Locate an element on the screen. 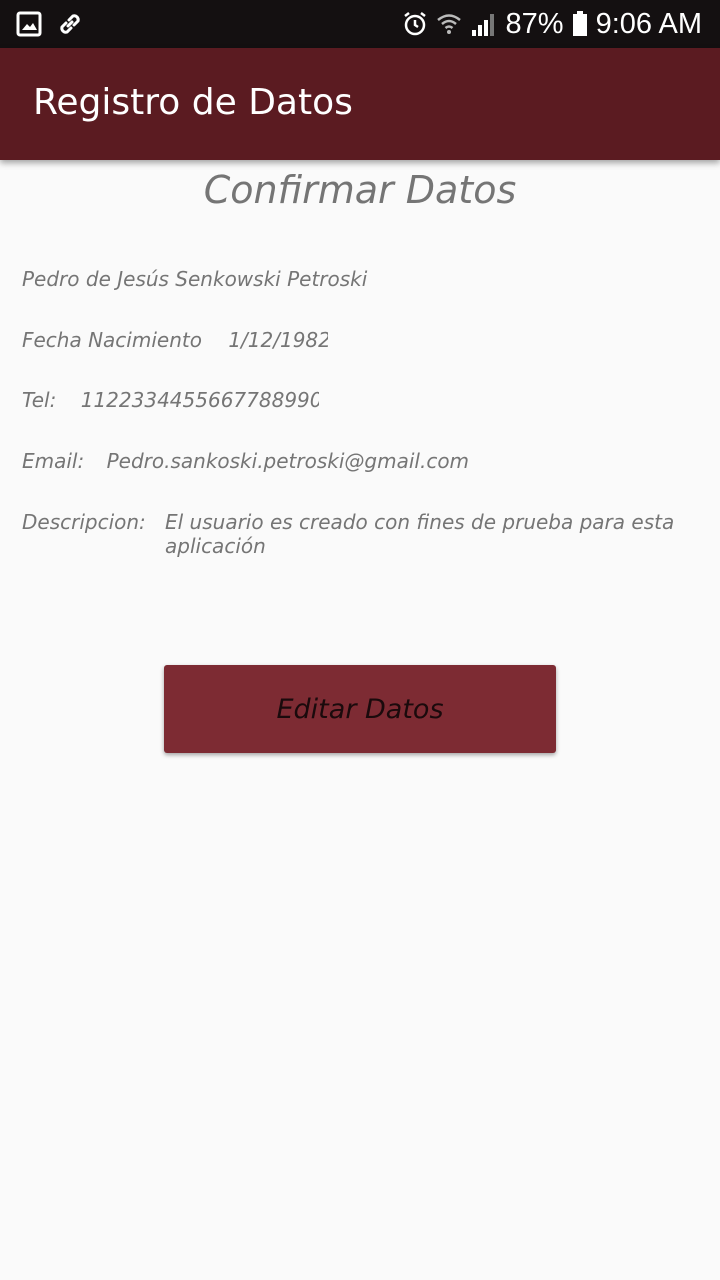  name-value: Pedro de Jesús Senkowski Petroski is located at coordinates (195, 279).